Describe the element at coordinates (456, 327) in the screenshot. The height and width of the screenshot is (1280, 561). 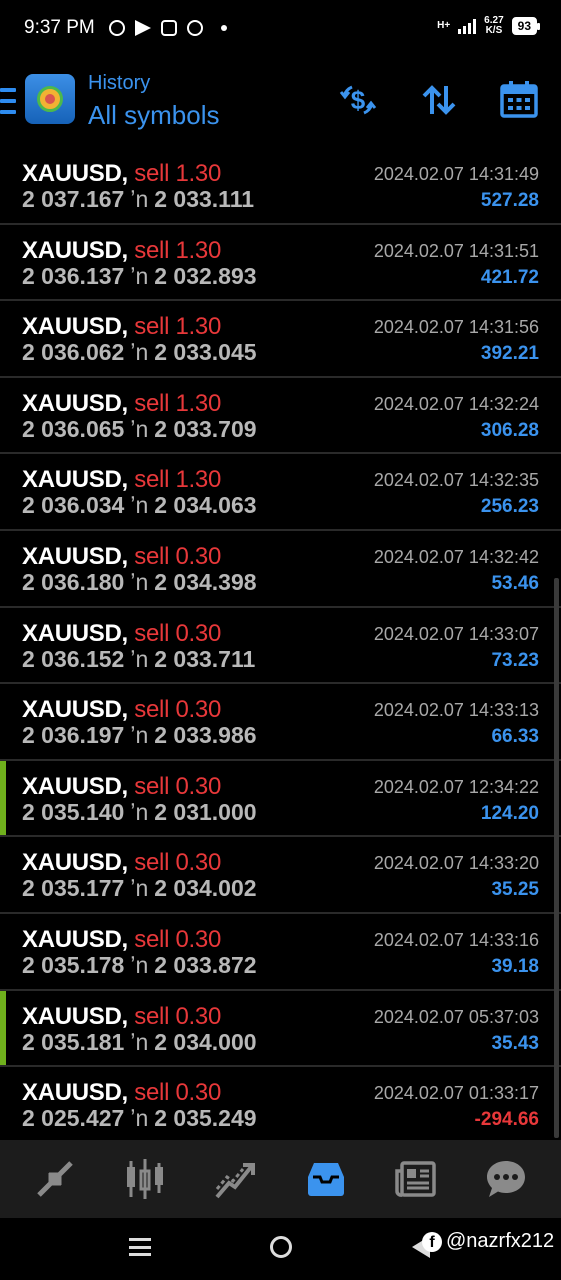
I see `trade-time: 2024.02.07 14:31:56` at that location.